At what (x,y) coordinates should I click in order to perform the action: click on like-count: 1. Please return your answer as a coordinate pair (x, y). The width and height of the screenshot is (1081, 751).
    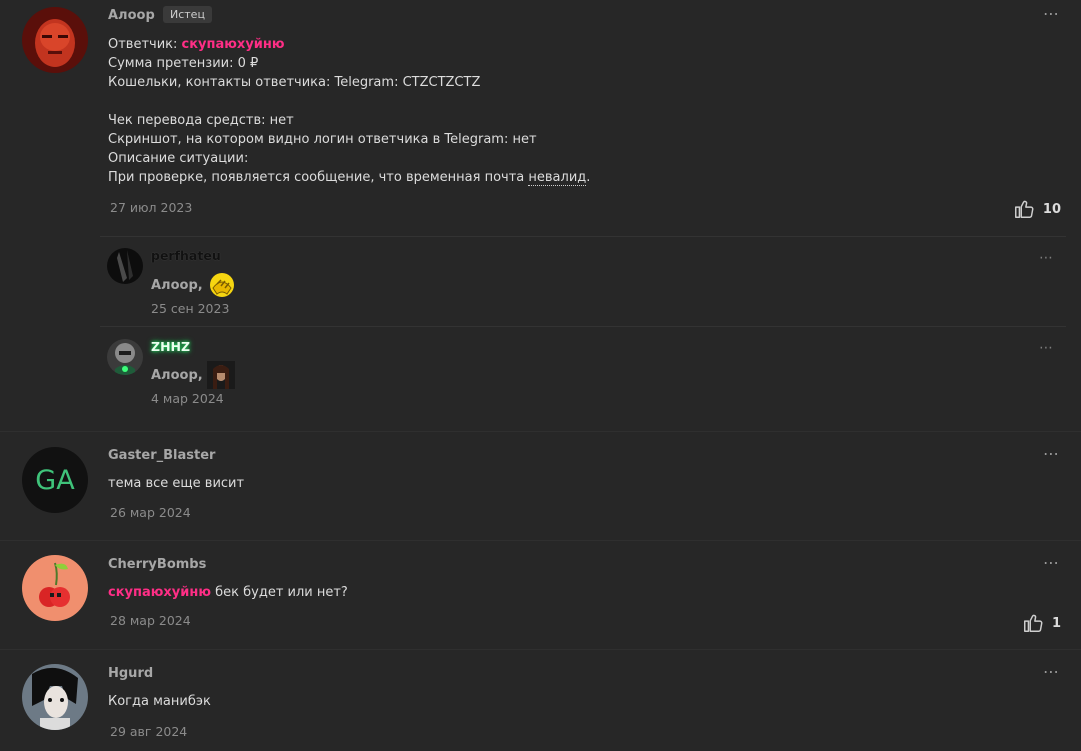
    Looking at the image, I should click on (1056, 623).